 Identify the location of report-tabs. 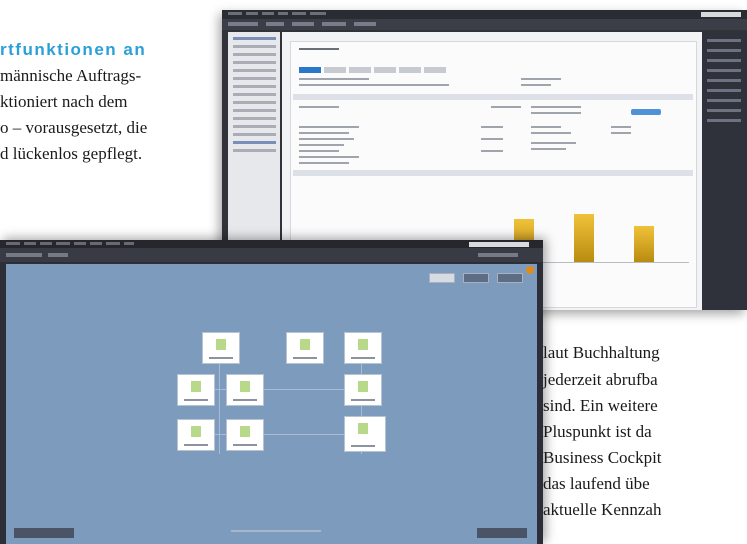
(374, 66).